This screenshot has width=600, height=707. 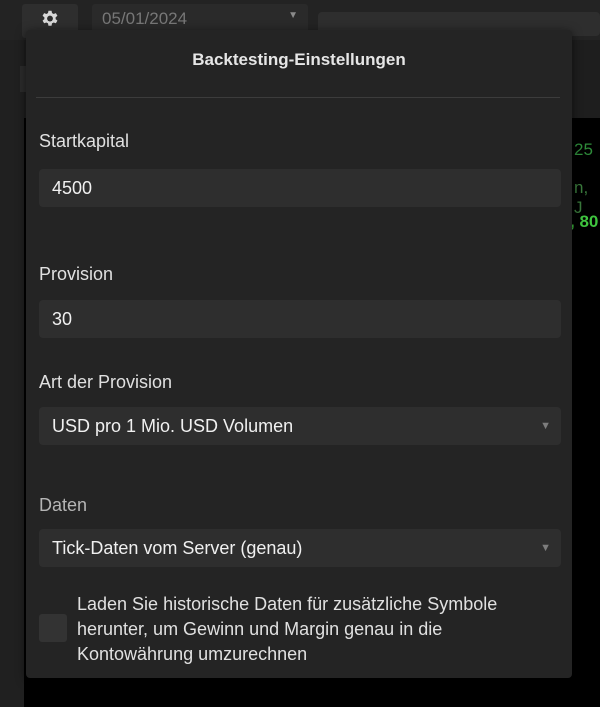 What do you see at coordinates (63, 505) in the screenshot?
I see `data-label: Daten` at bounding box center [63, 505].